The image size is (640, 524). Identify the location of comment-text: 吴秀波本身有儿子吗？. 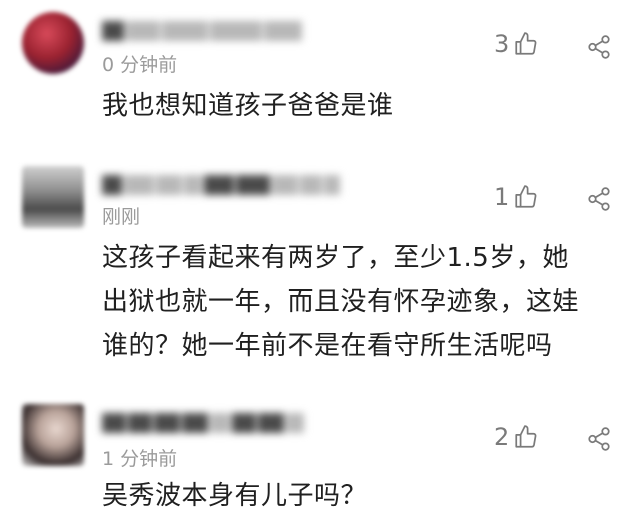
(235, 496).